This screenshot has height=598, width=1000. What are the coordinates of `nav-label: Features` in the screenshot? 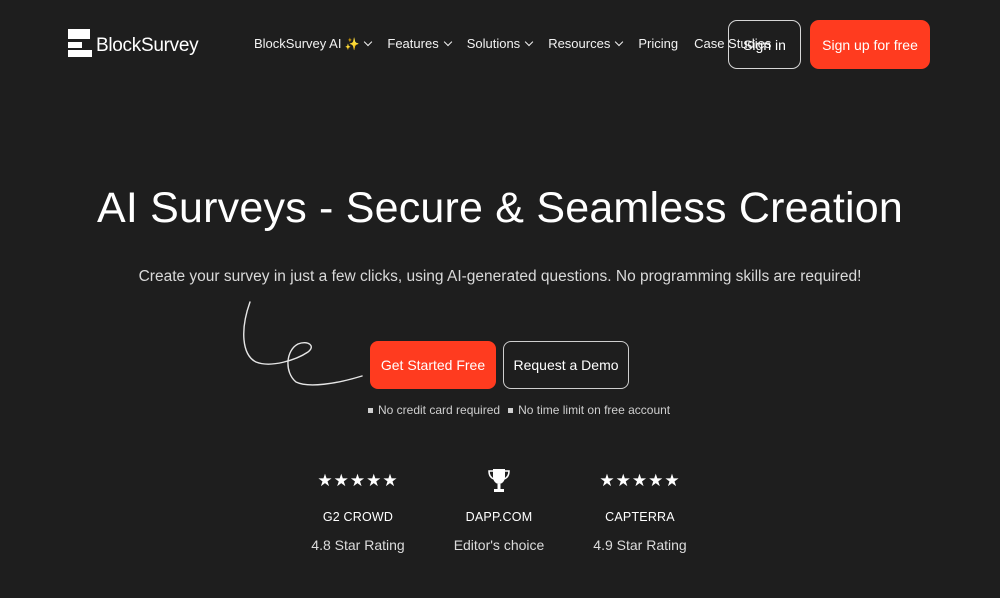 It's located at (413, 43).